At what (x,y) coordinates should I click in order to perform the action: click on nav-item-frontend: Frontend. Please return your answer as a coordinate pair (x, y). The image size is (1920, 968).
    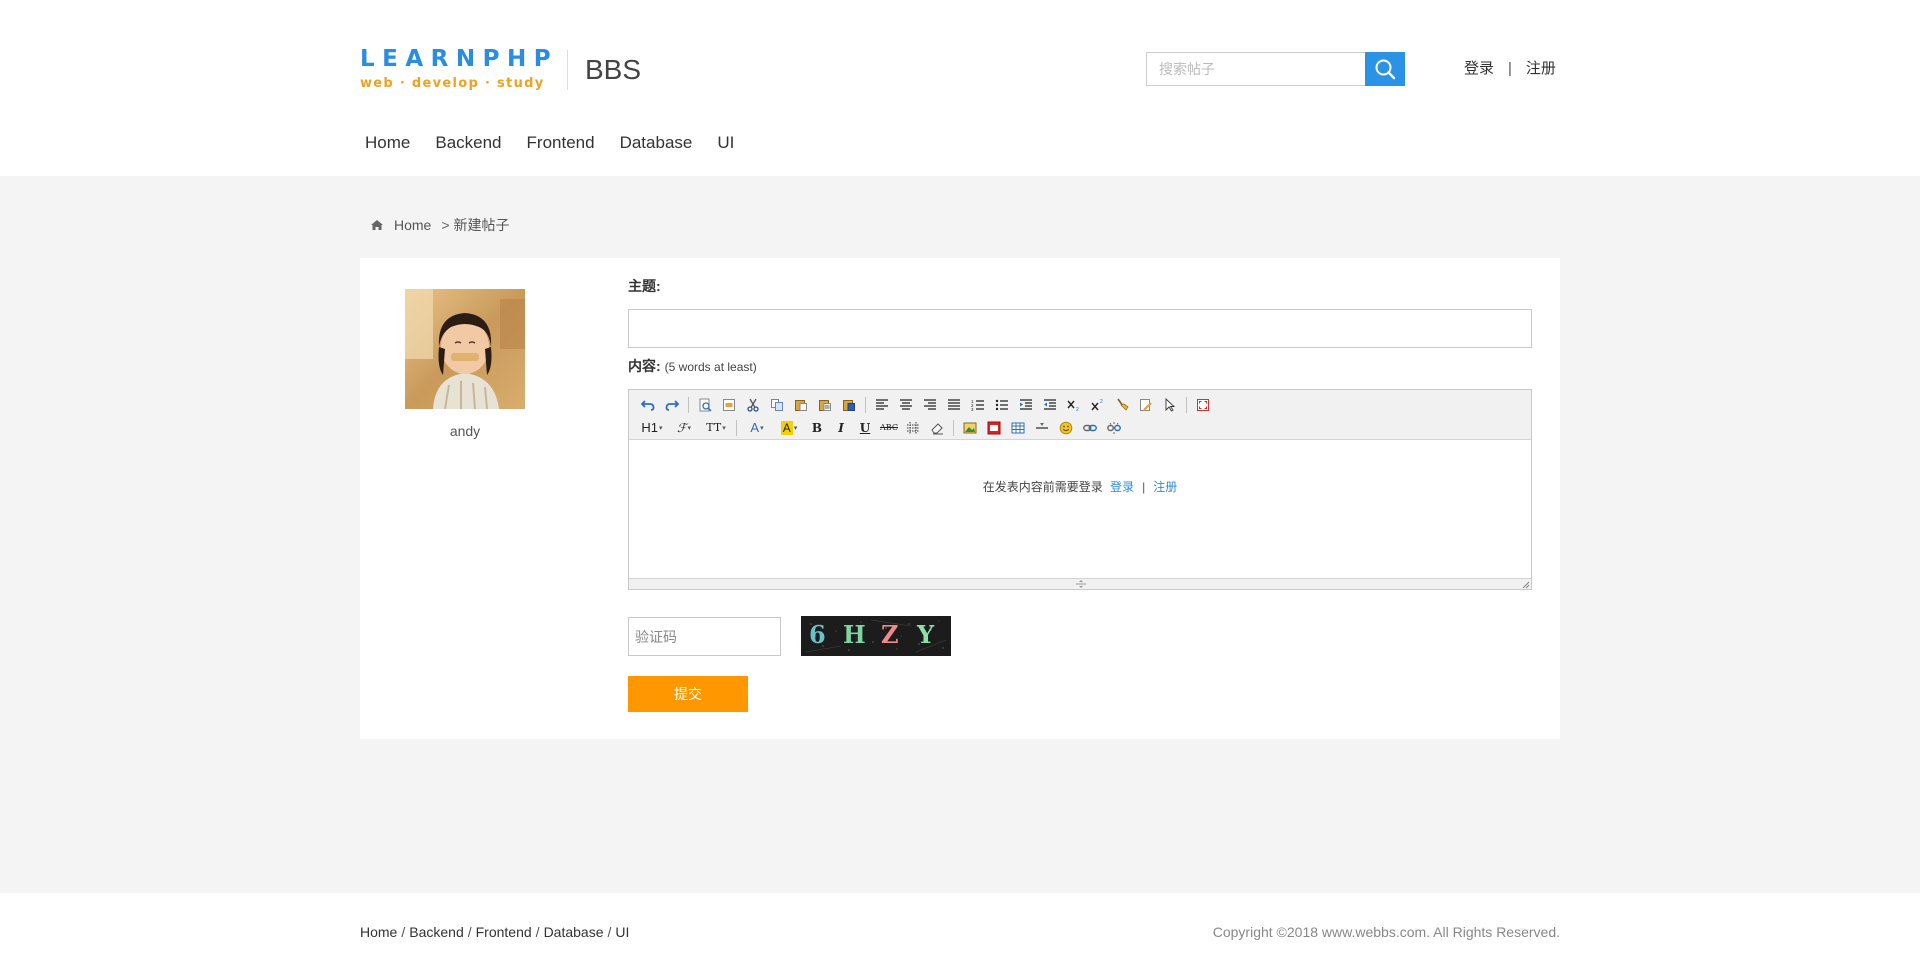
    Looking at the image, I should click on (561, 143).